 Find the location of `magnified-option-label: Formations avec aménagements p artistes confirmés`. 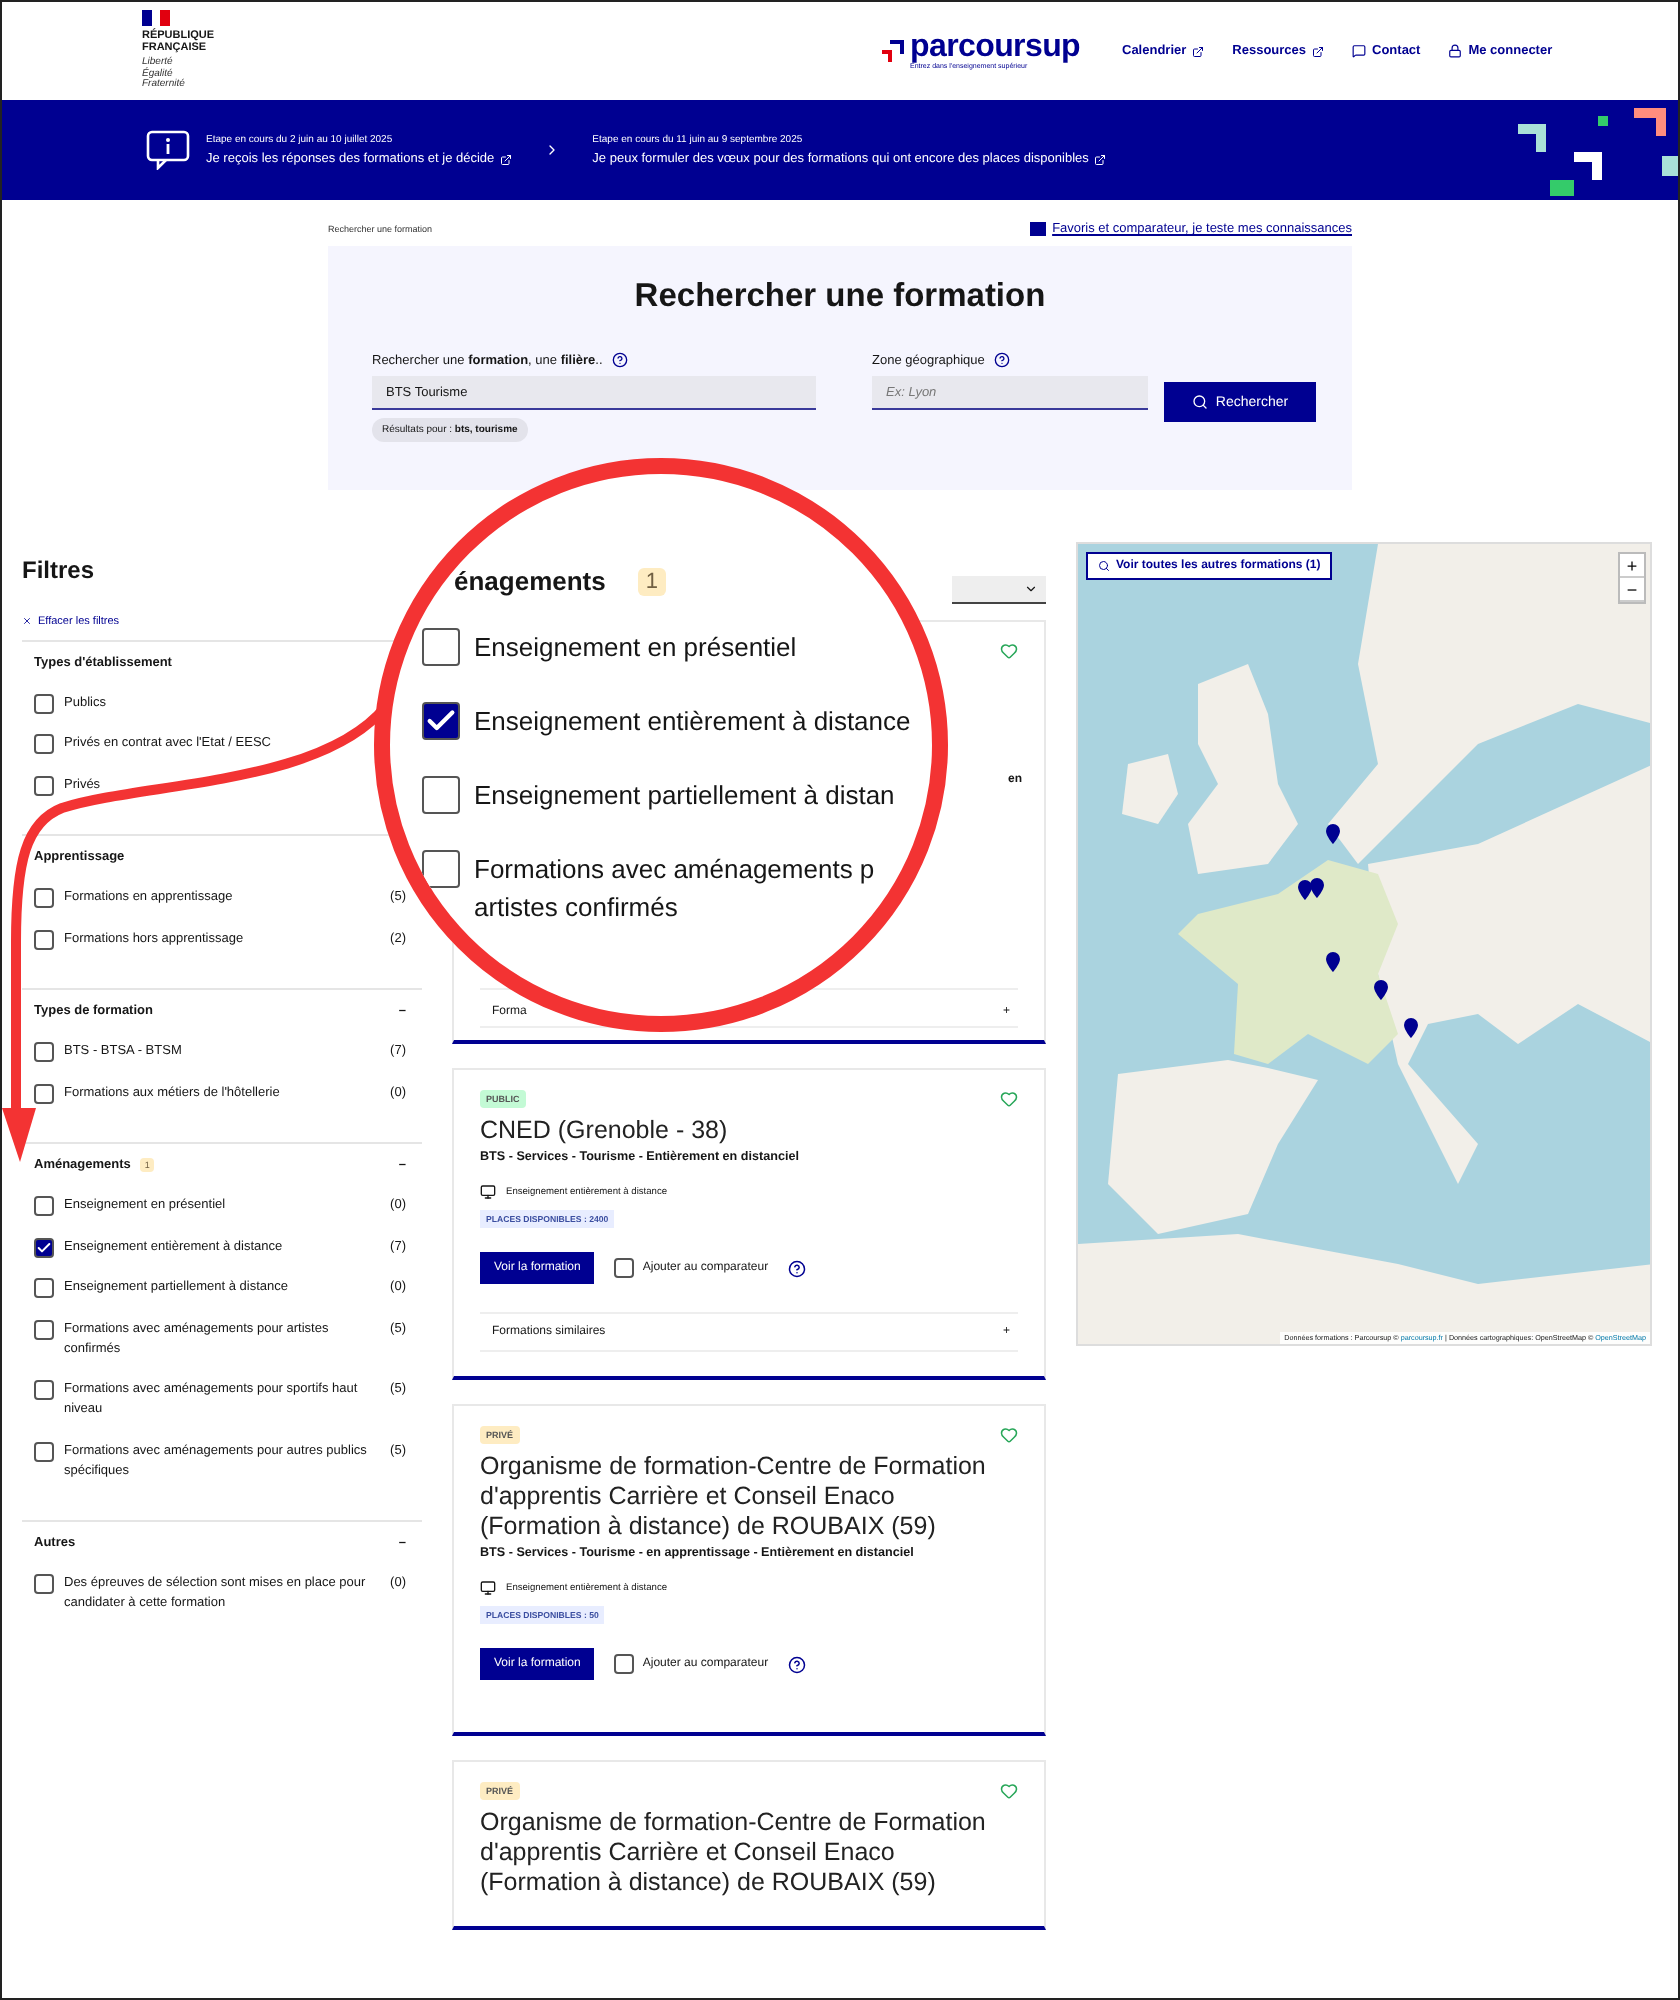

magnified-option-label: Formations avec aménagements p artistes confirmés is located at coordinates (674, 889).